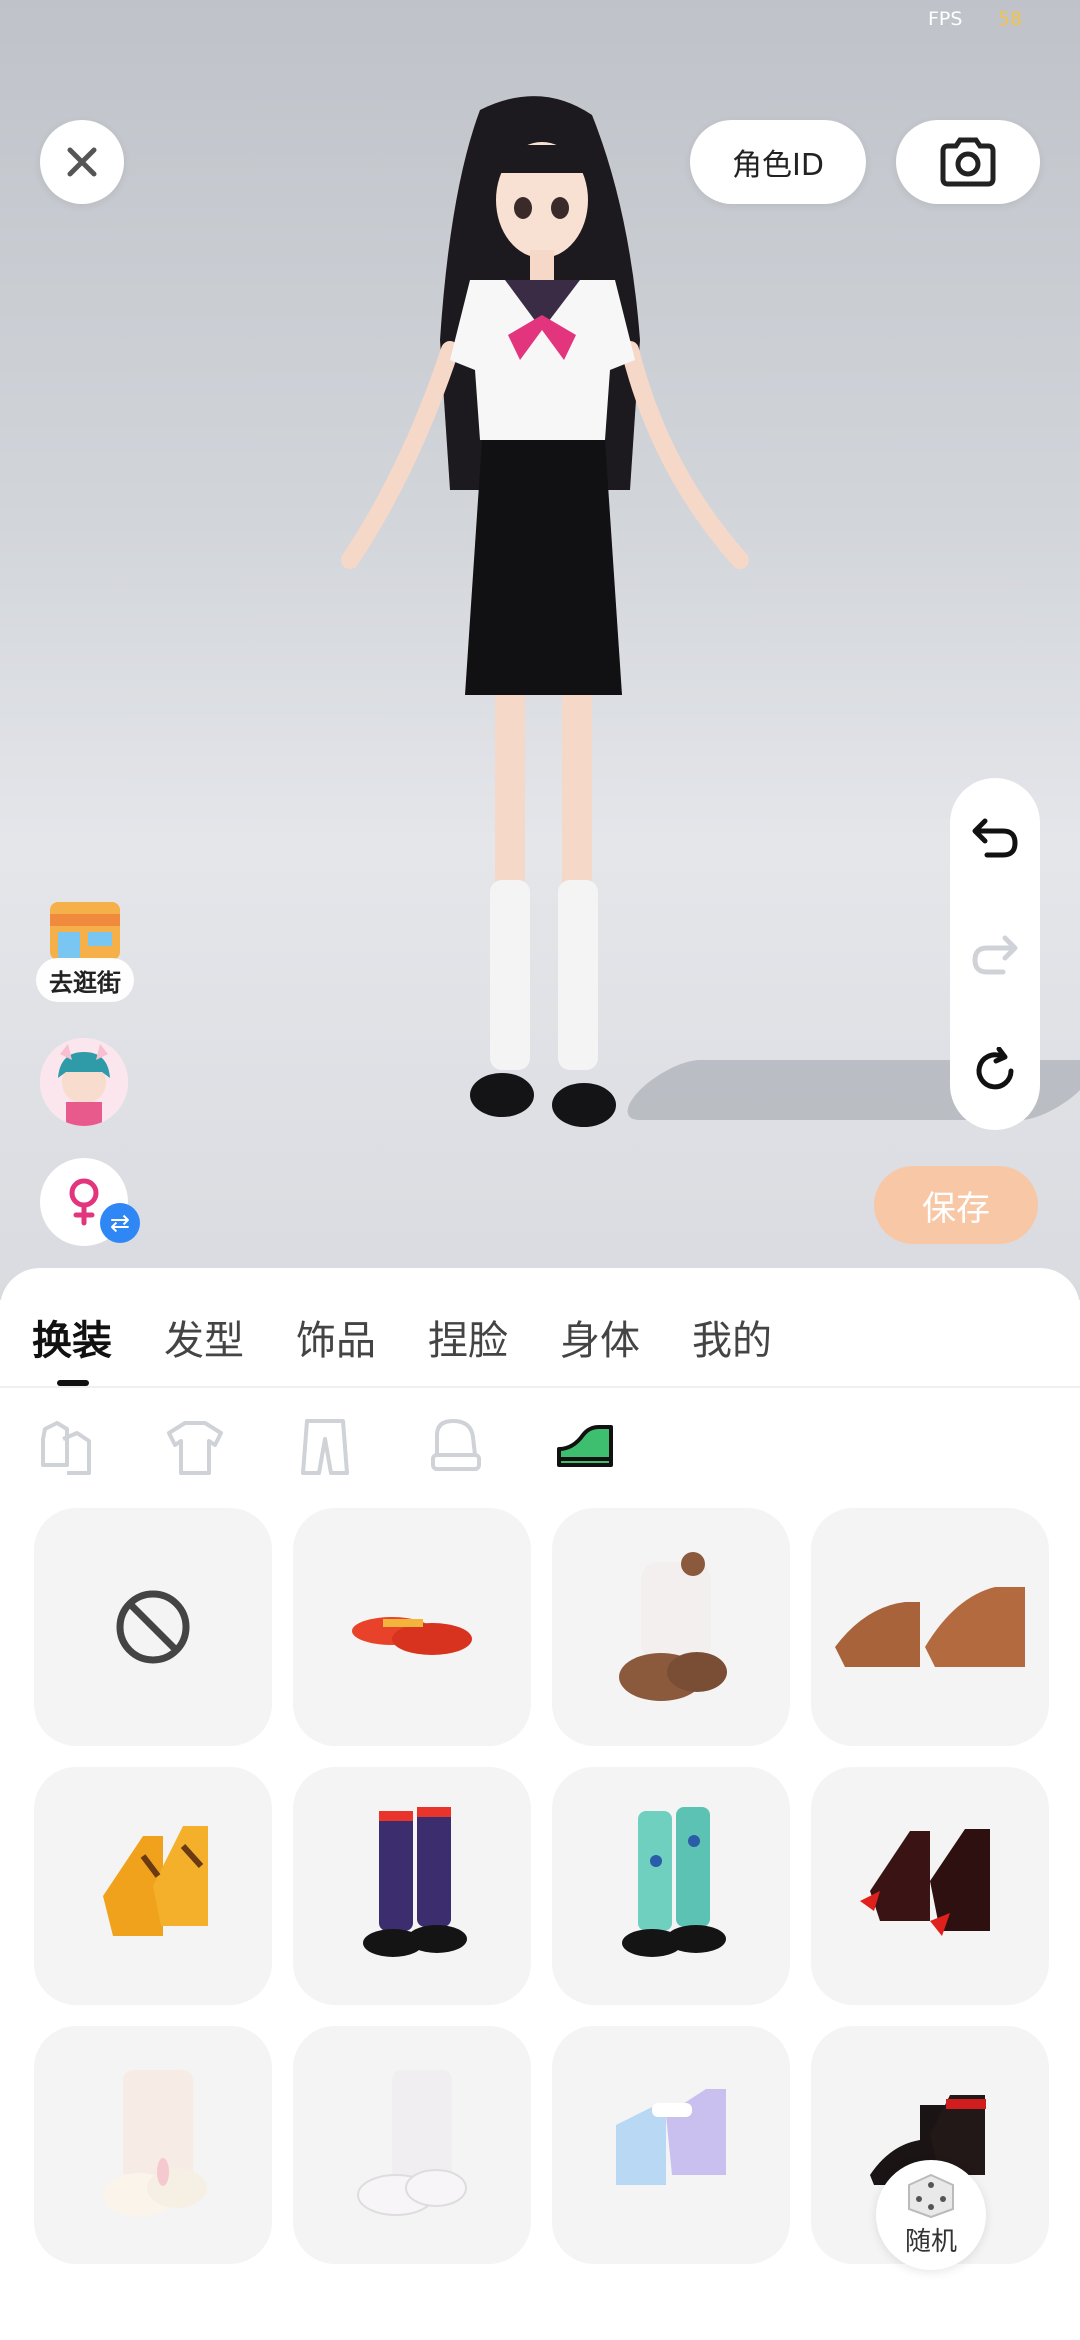 Image resolution: width=1080 pixels, height=2340 pixels. I want to click on role-id-label: 角色ID, so click(778, 165).